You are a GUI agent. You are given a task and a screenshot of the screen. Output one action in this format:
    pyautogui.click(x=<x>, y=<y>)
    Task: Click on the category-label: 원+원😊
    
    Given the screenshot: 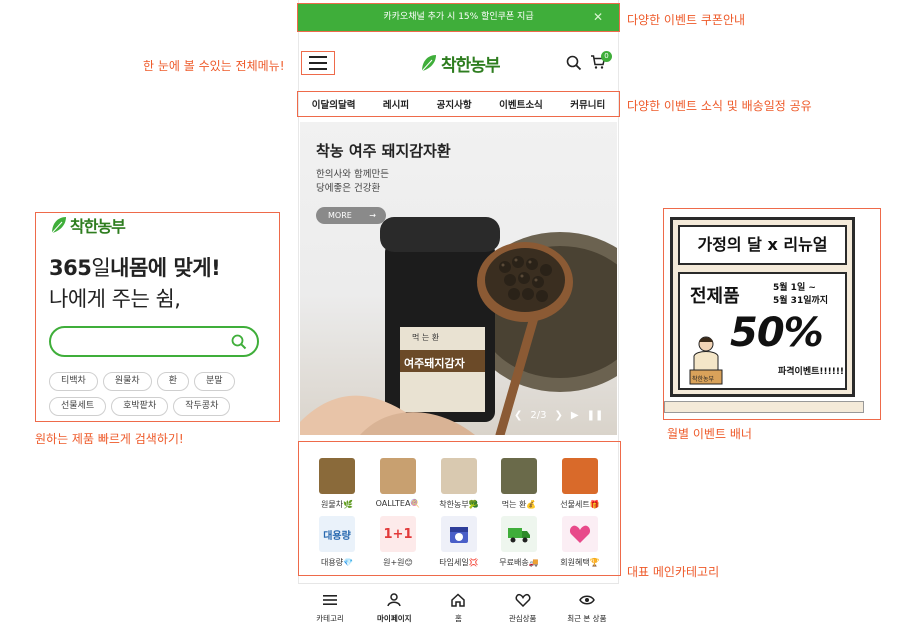 What is the action you would take?
    pyautogui.click(x=398, y=562)
    